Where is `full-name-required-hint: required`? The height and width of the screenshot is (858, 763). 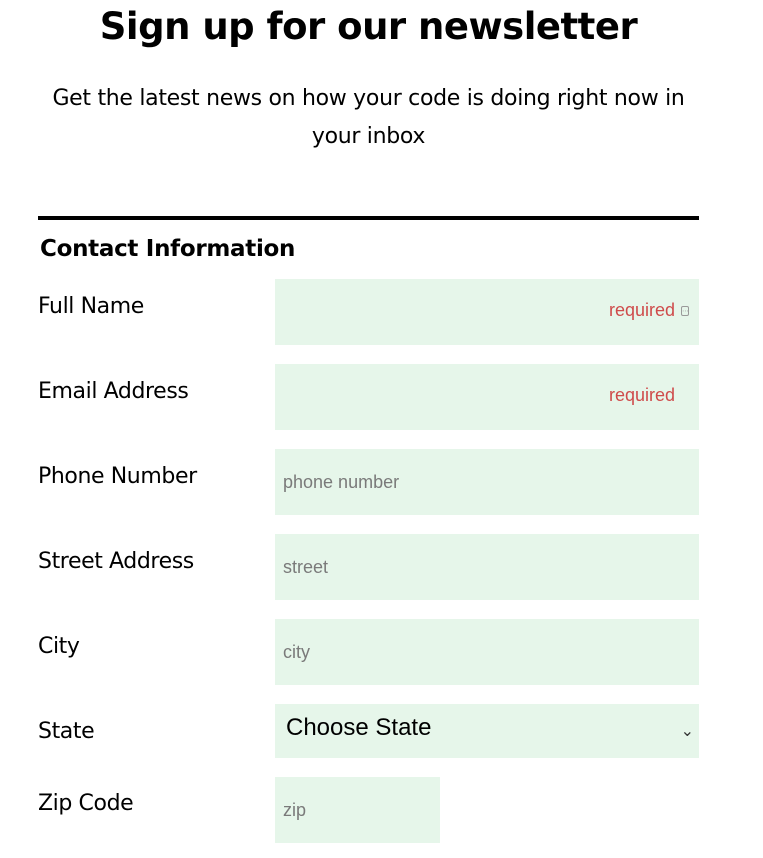
full-name-required-hint: required is located at coordinates (641, 310).